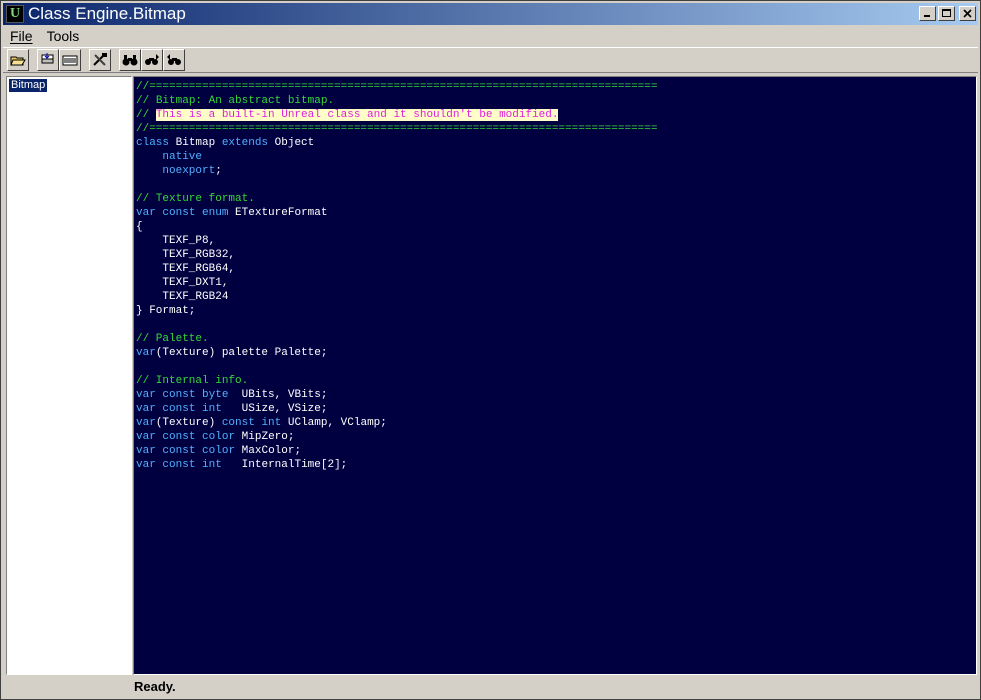  Describe the element at coordinates (556, 283) in the screenshot. I see `code-line: TEXF_DXT1,` at that location.